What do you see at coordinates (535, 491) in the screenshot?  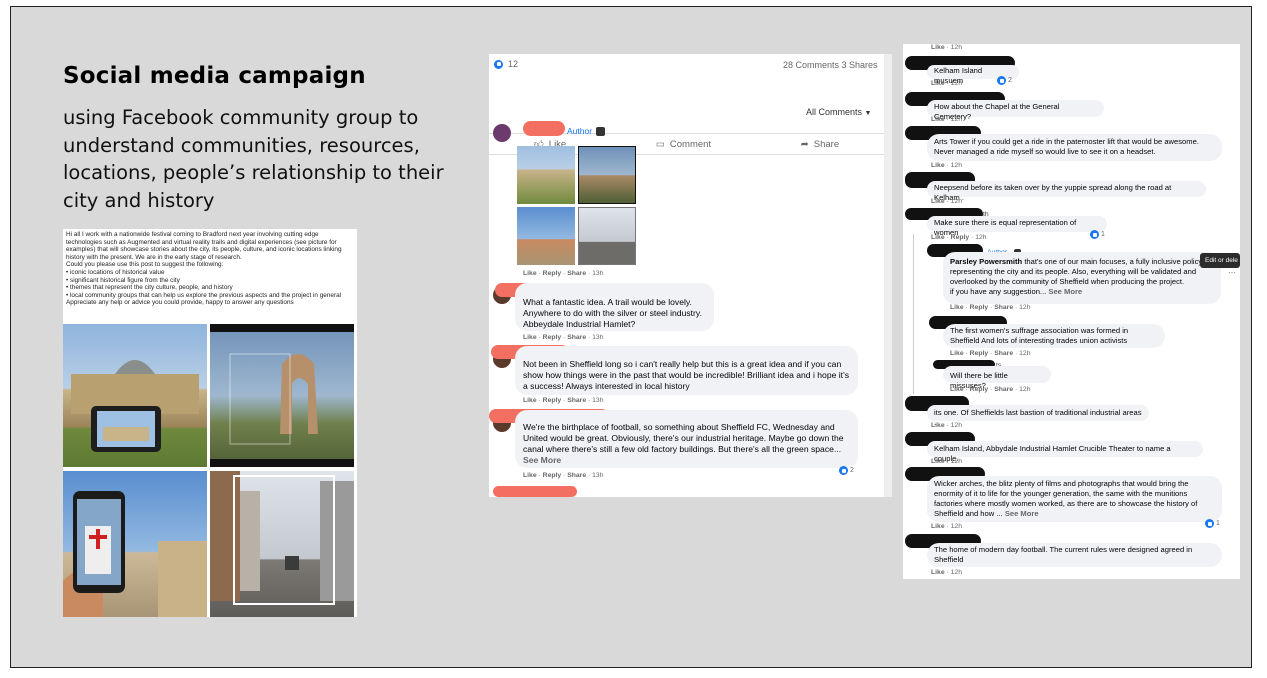 I see `redacted-commenter-name` at bounding box center [535, 491].